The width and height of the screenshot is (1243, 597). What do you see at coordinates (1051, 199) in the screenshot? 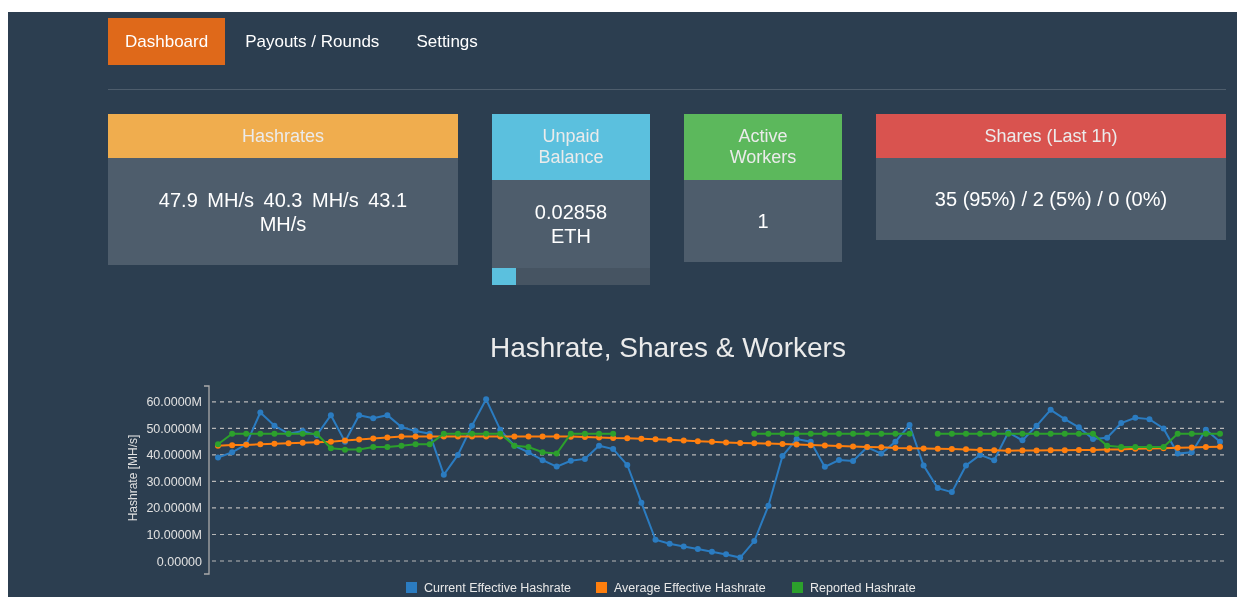
I see `card-value: 35 (95%) / 2 (5%) / 0 (0%)` at bounding box center [1051, 199].